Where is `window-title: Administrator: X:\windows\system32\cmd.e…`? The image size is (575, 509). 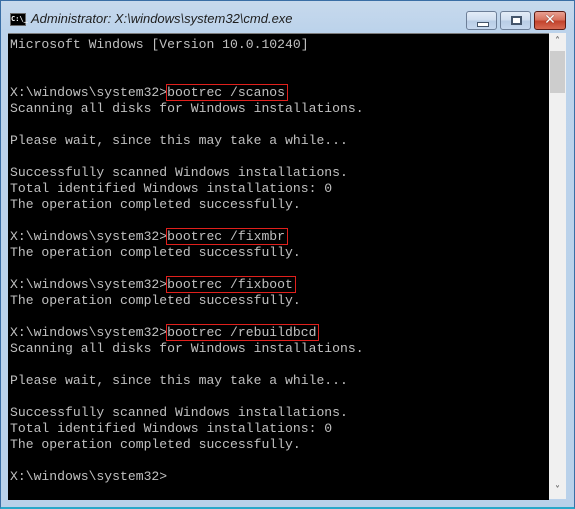 window-title: Administrator: X:\windows\system32\cmd.e… is located at coordinates (162, 18).